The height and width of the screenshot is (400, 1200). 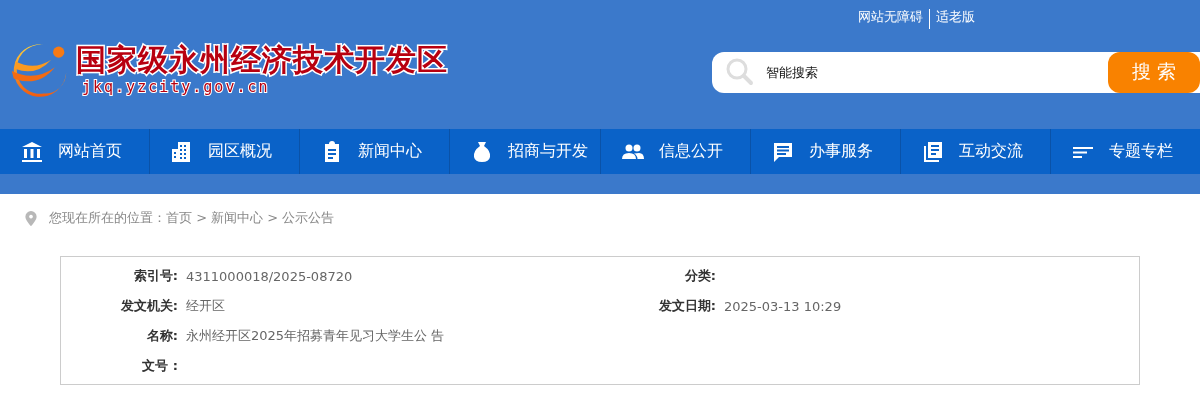 What do you see at coordinates (316, 336) in the screenshot?
I see `field-value: 永州经开区2025年招募青年见习大学生公 告` at bounding box center [316, 336].